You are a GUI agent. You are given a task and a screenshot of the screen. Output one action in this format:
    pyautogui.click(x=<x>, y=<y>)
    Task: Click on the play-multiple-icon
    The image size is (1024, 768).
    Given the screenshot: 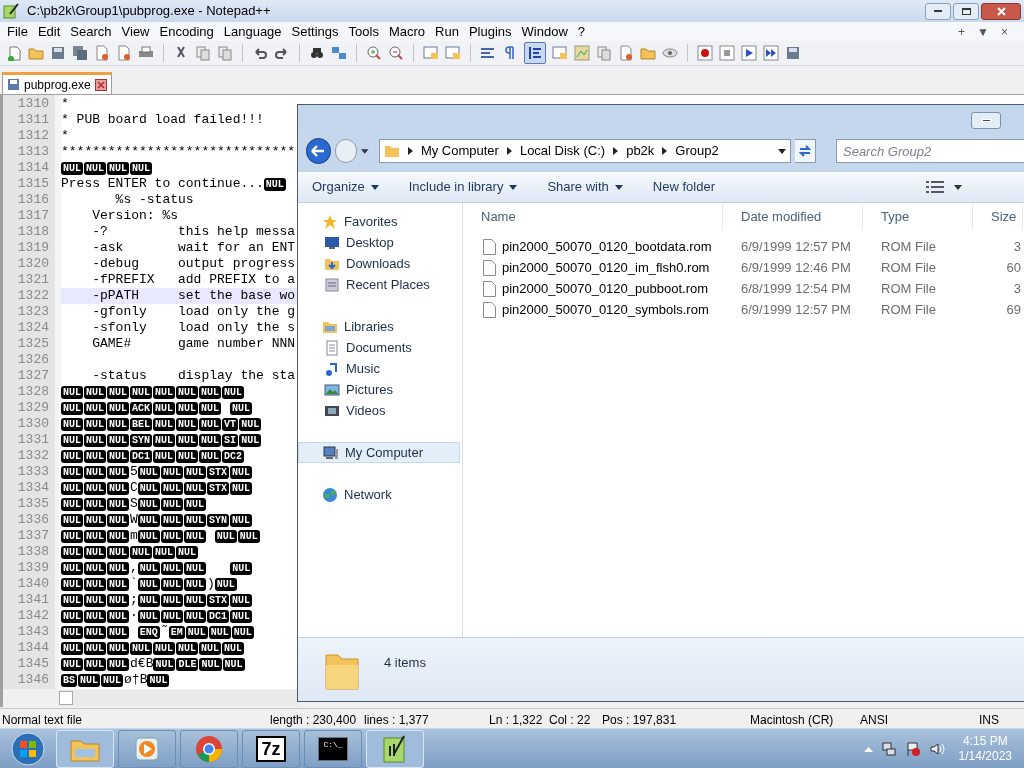 What is the action you would take?
    pyautogui.click(x=771, y=53)
    